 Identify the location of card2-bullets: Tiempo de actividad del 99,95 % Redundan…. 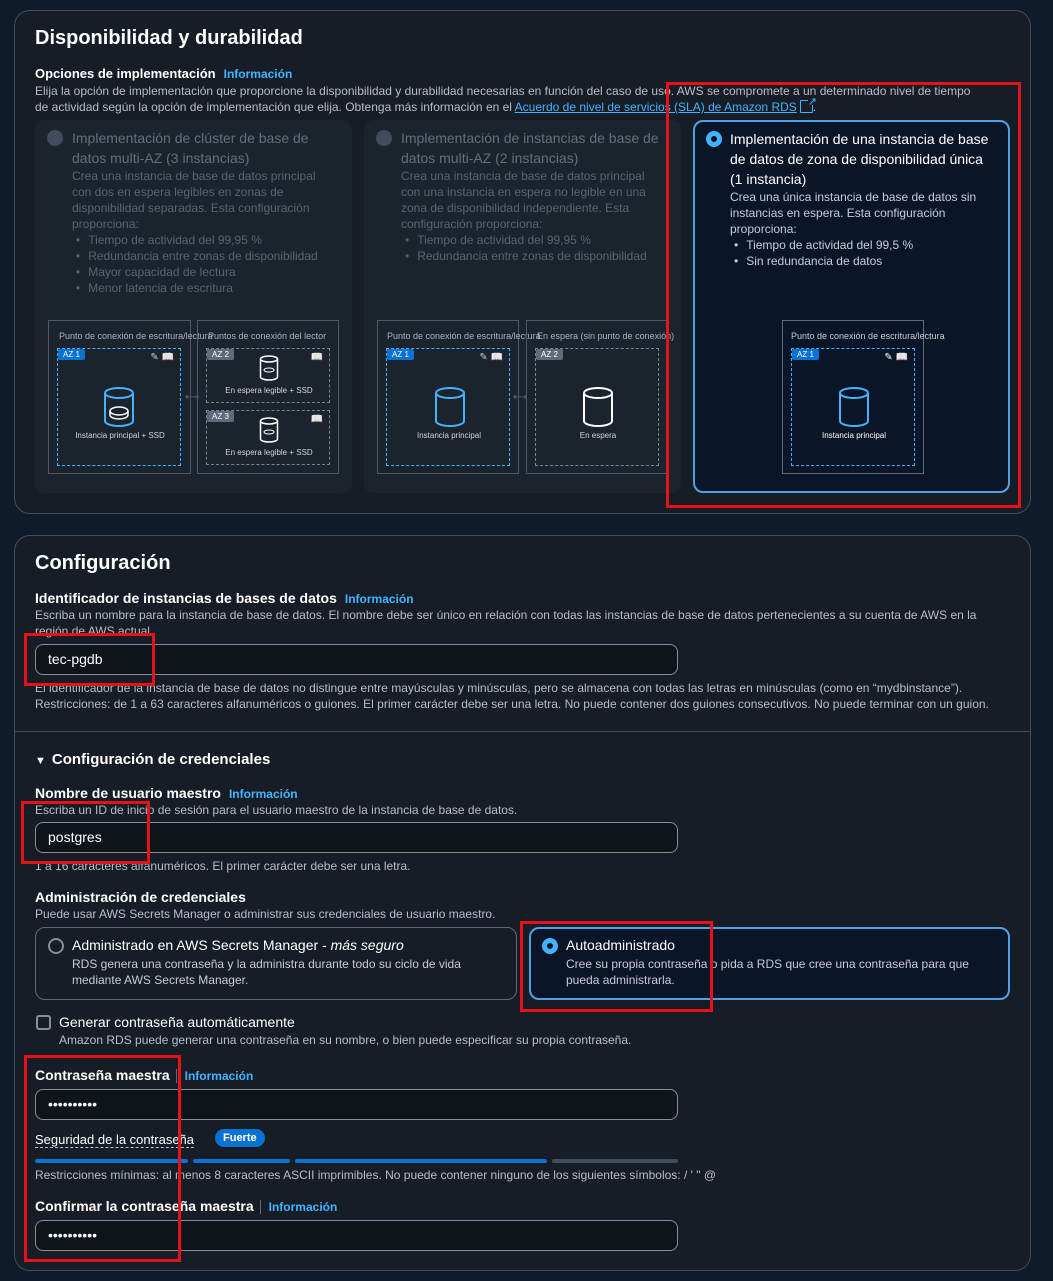
(538, 248).